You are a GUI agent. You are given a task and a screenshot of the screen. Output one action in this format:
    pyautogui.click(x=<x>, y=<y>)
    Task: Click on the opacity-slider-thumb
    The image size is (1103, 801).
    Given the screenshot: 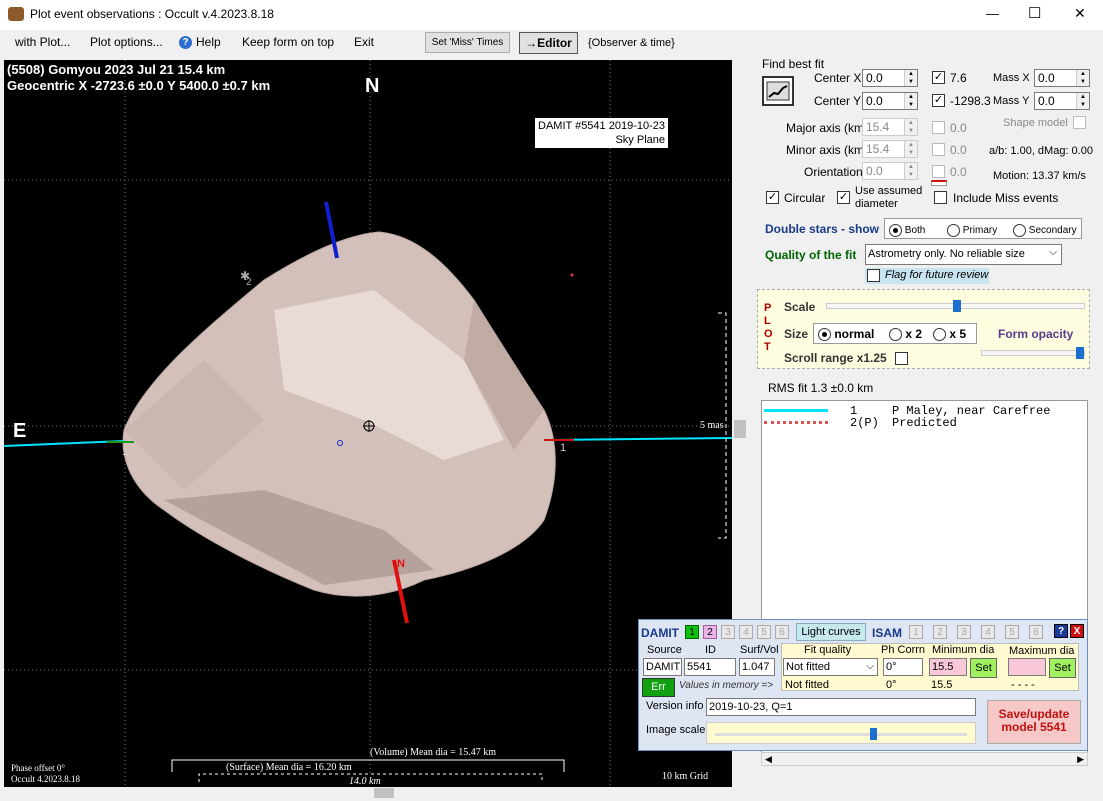 What is the action you would take?
    pyautogui.click(x=1080, y=353)
    